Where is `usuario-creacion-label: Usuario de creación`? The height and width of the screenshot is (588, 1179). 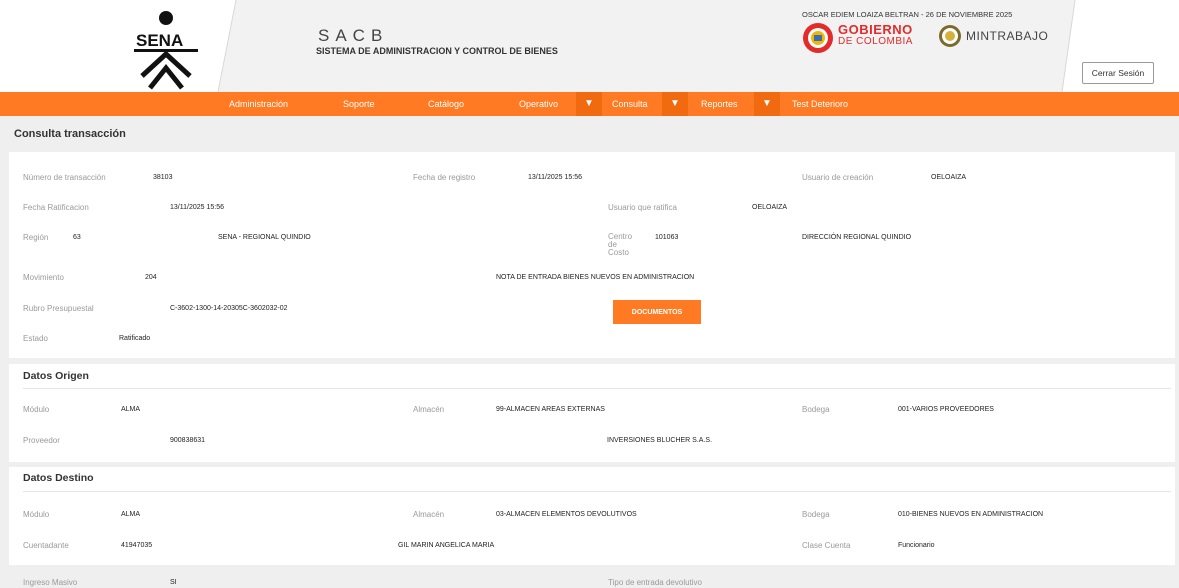 usuario-creacion-label: Usuario de creación is located at coordinates (838, 177).